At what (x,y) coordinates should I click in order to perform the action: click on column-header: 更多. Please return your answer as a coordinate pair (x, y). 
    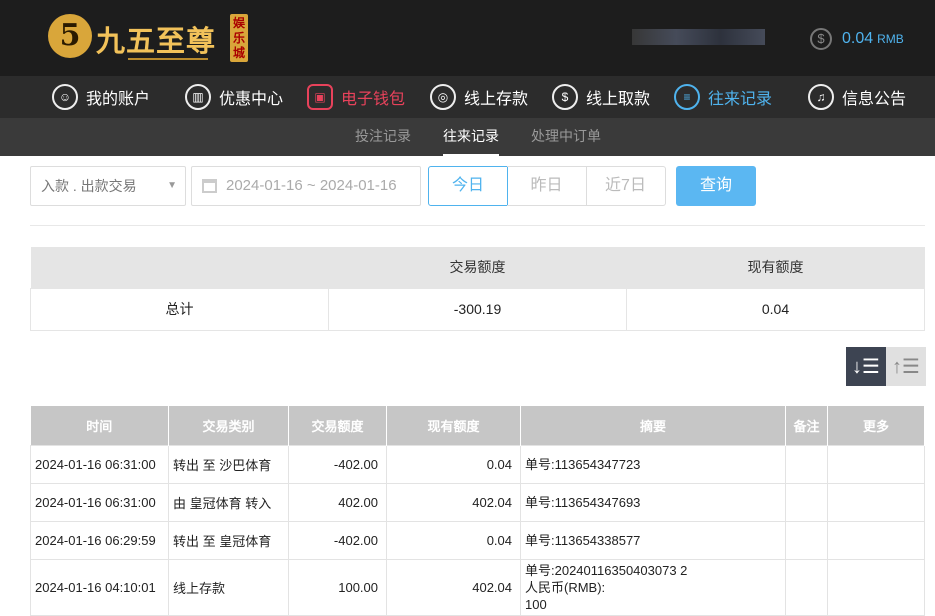
    Looking at the image, I should click on (876, 425).